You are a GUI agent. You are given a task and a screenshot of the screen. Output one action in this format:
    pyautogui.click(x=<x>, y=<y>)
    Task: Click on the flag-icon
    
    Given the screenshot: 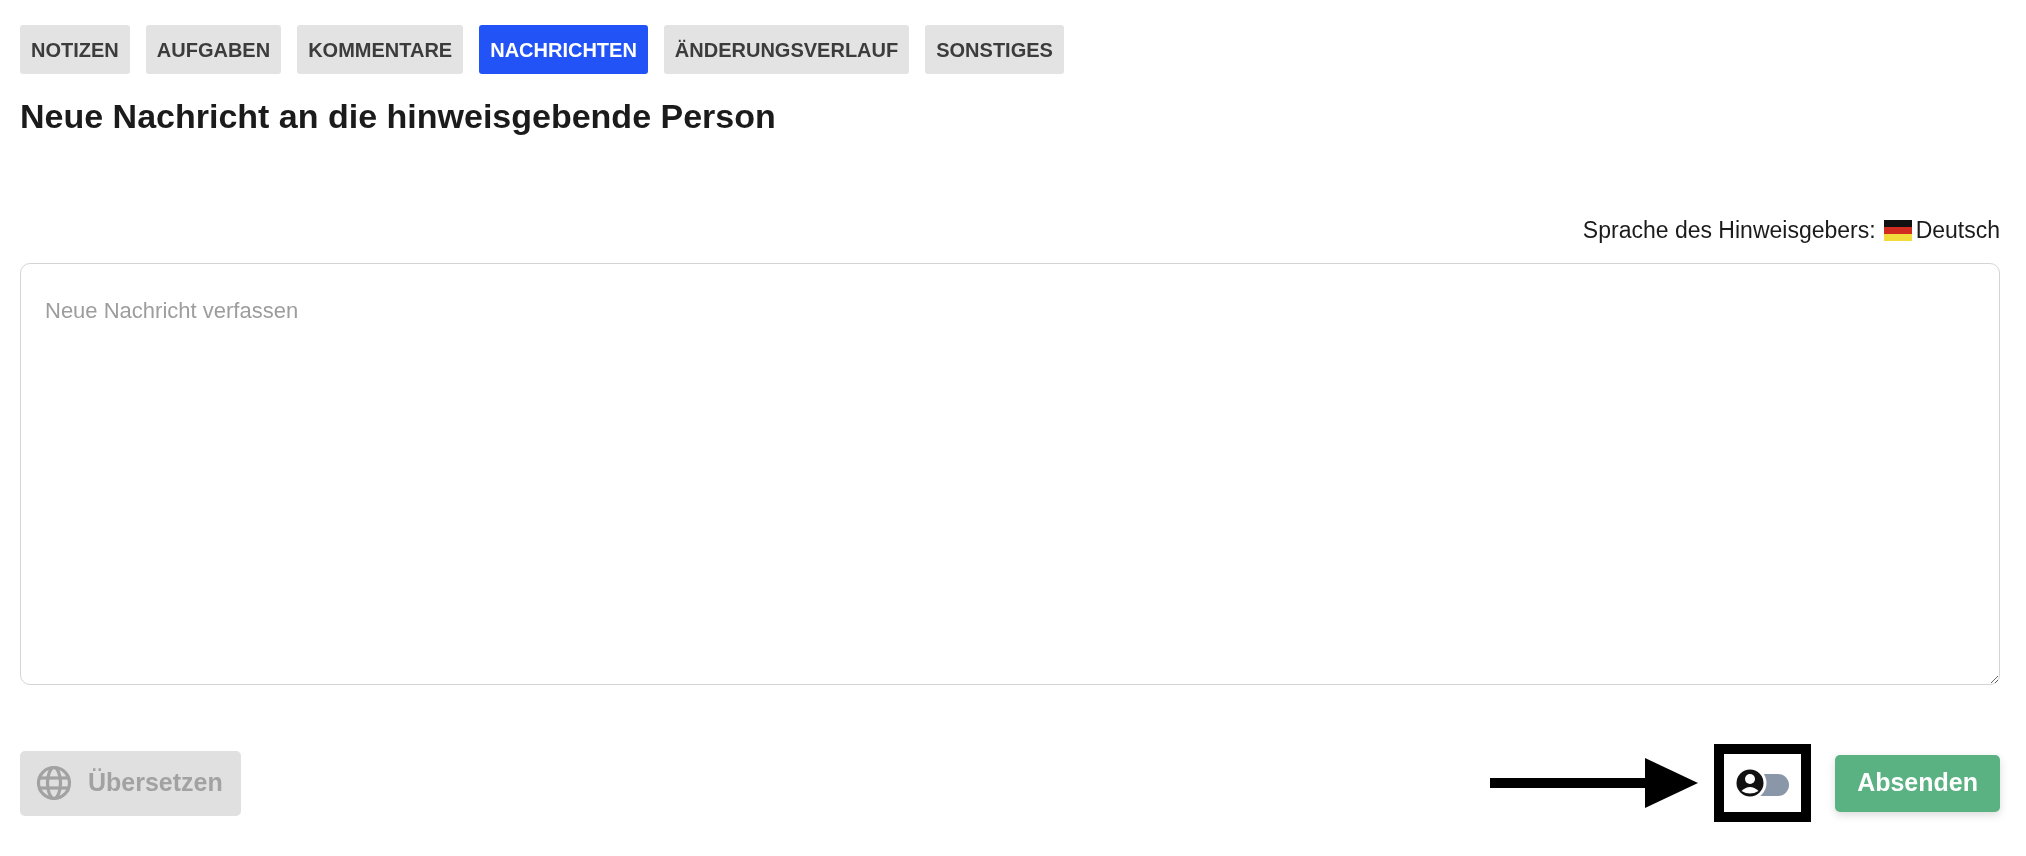 What is the action you would take?
    pyautogui.click(x=1897, y=230)
    